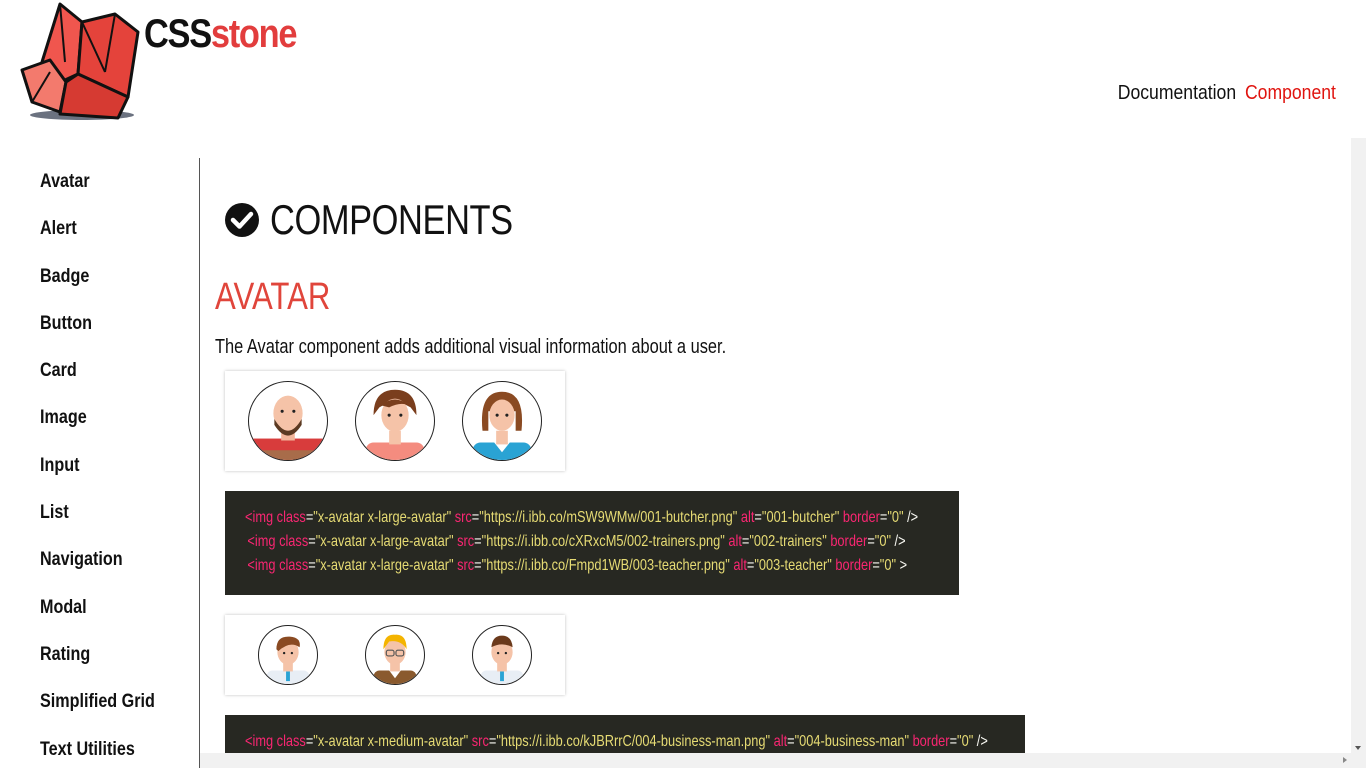  Describe the element at coordinates (1358, 453) in the screenshot. I see `vertical-scrollbar` at that location.